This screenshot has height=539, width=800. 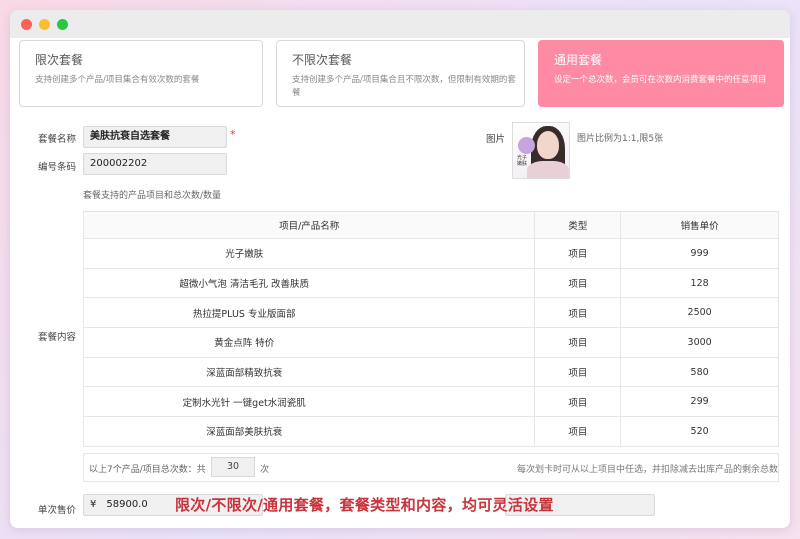 What do you see at coordinates (309, 372) in the screenshot?
I see `item-name: 深蓝面部精致抗衰` at bounding box center [309, 372].